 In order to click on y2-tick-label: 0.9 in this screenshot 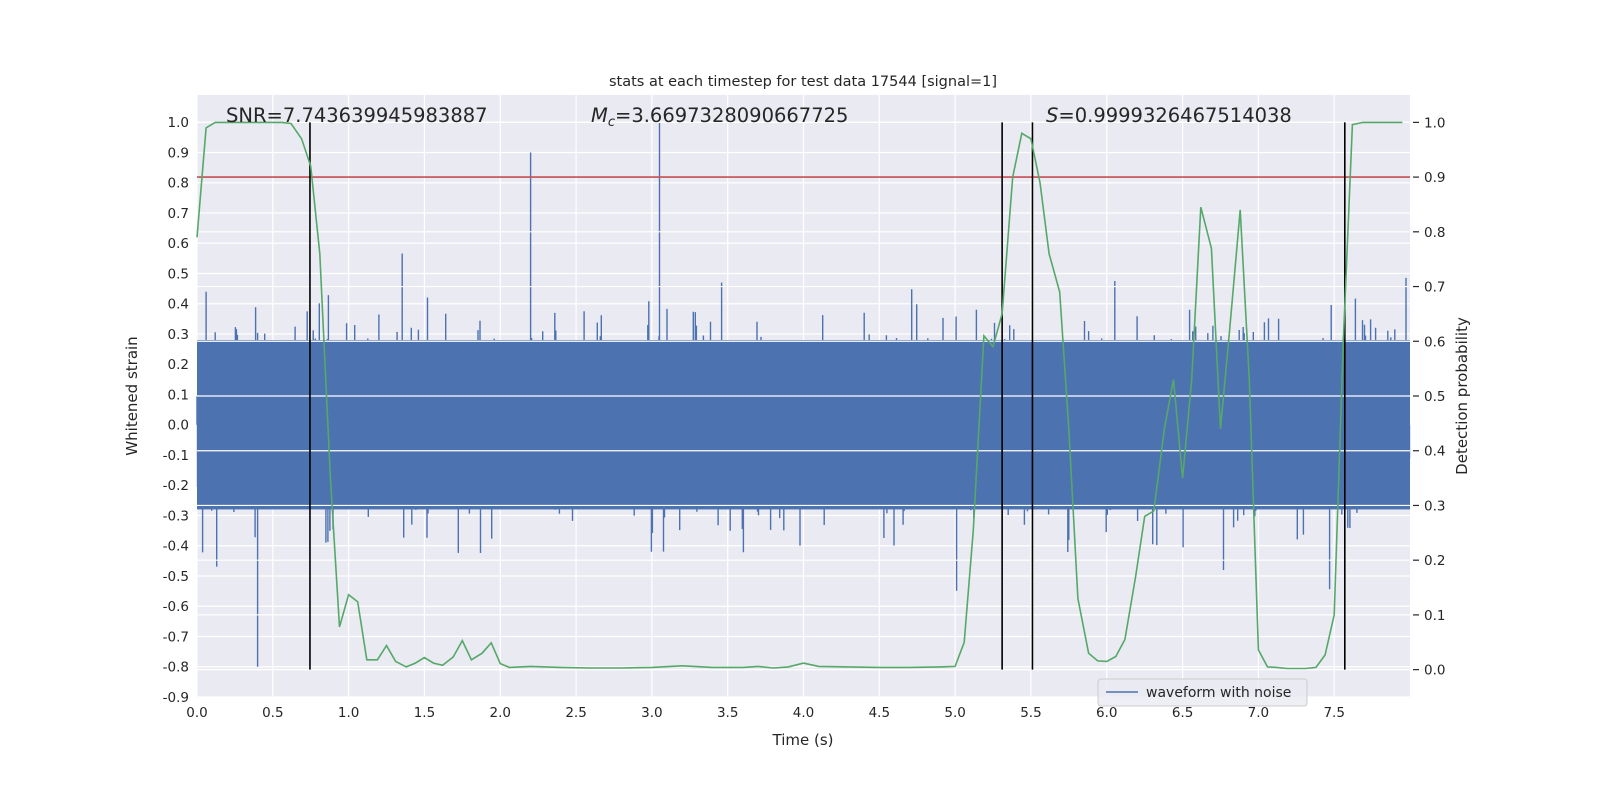, I will do `click(1434, 178)`.